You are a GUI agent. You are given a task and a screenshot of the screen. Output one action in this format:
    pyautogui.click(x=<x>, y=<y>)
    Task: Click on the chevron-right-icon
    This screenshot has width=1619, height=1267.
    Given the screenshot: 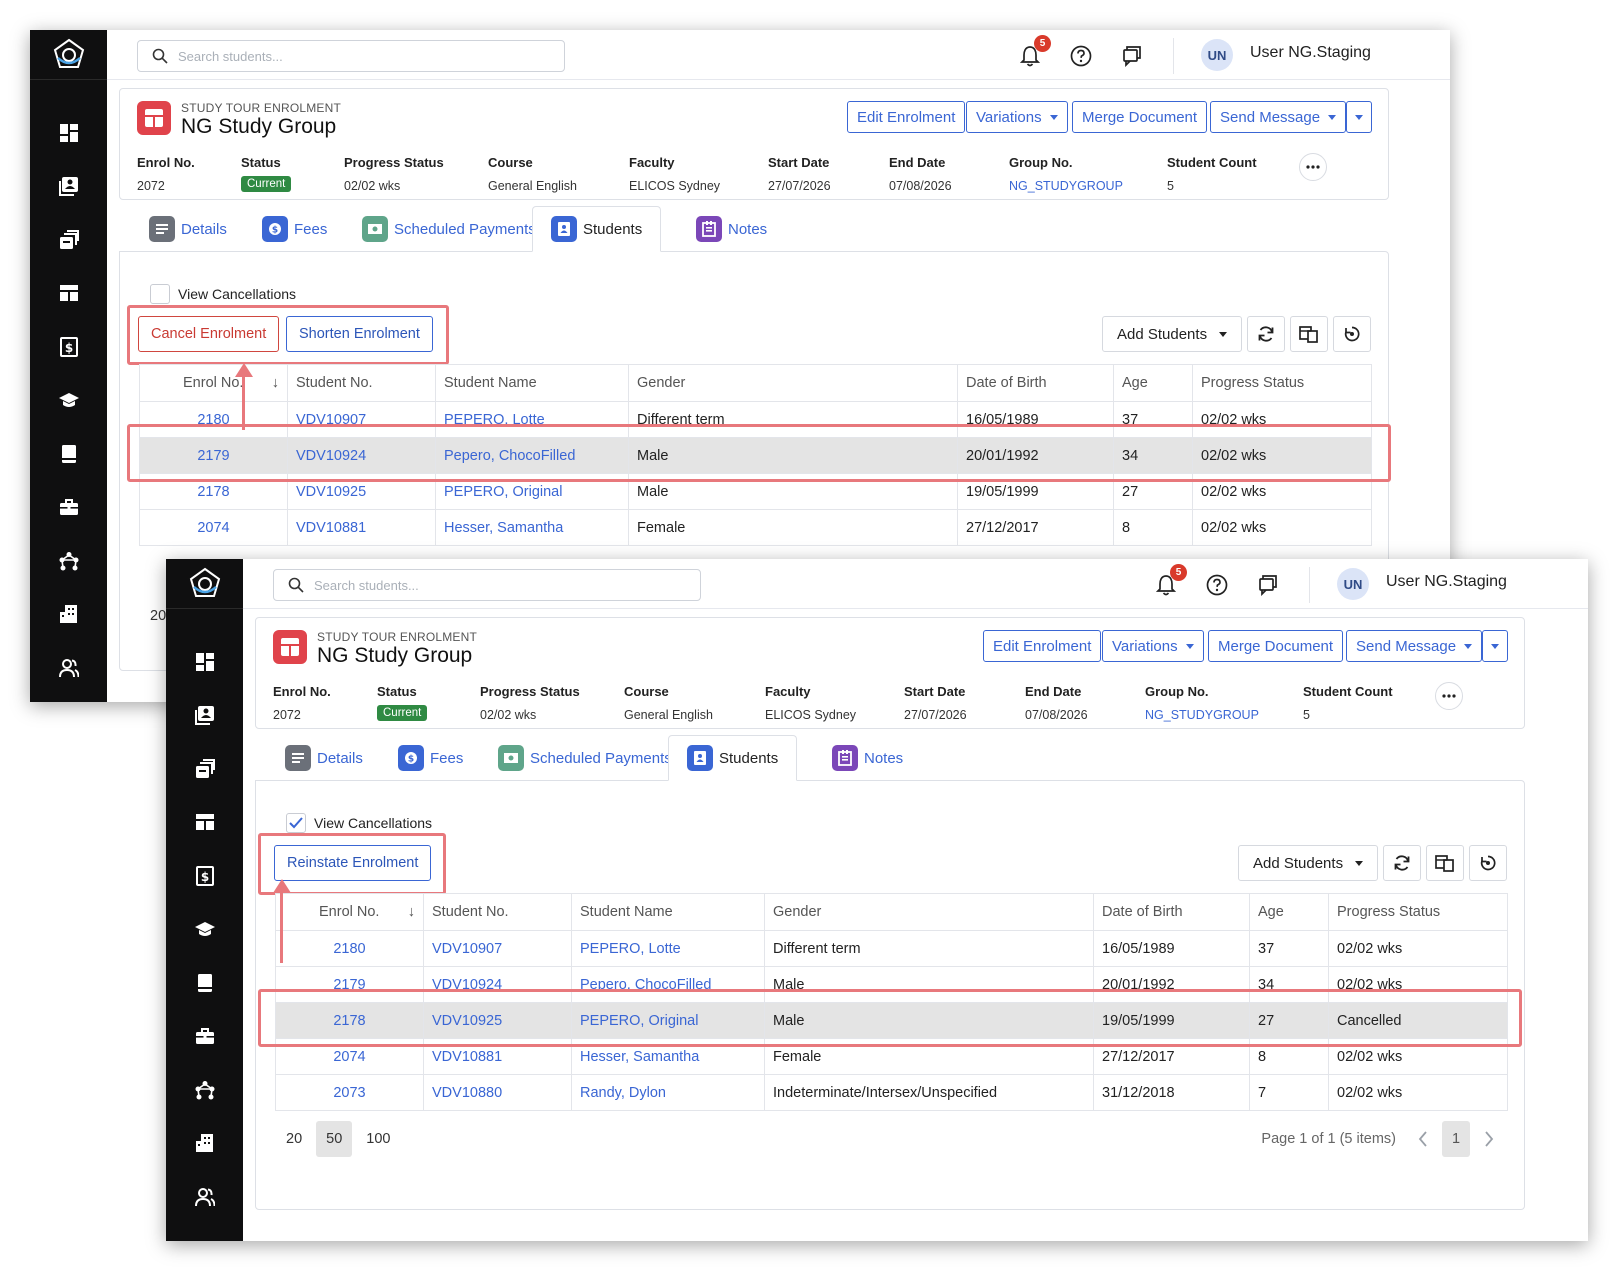 What is the action you would take?
    pyautogui.click(x=1489, y=1139)
    